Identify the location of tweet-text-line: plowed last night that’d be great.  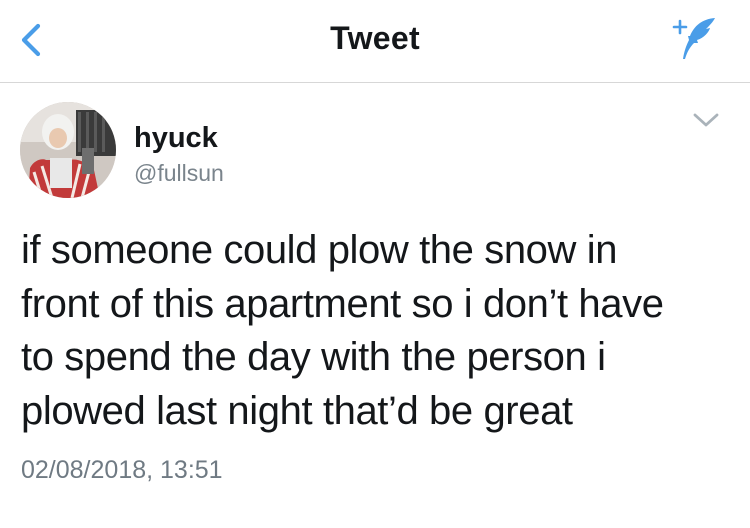
(297, 410).